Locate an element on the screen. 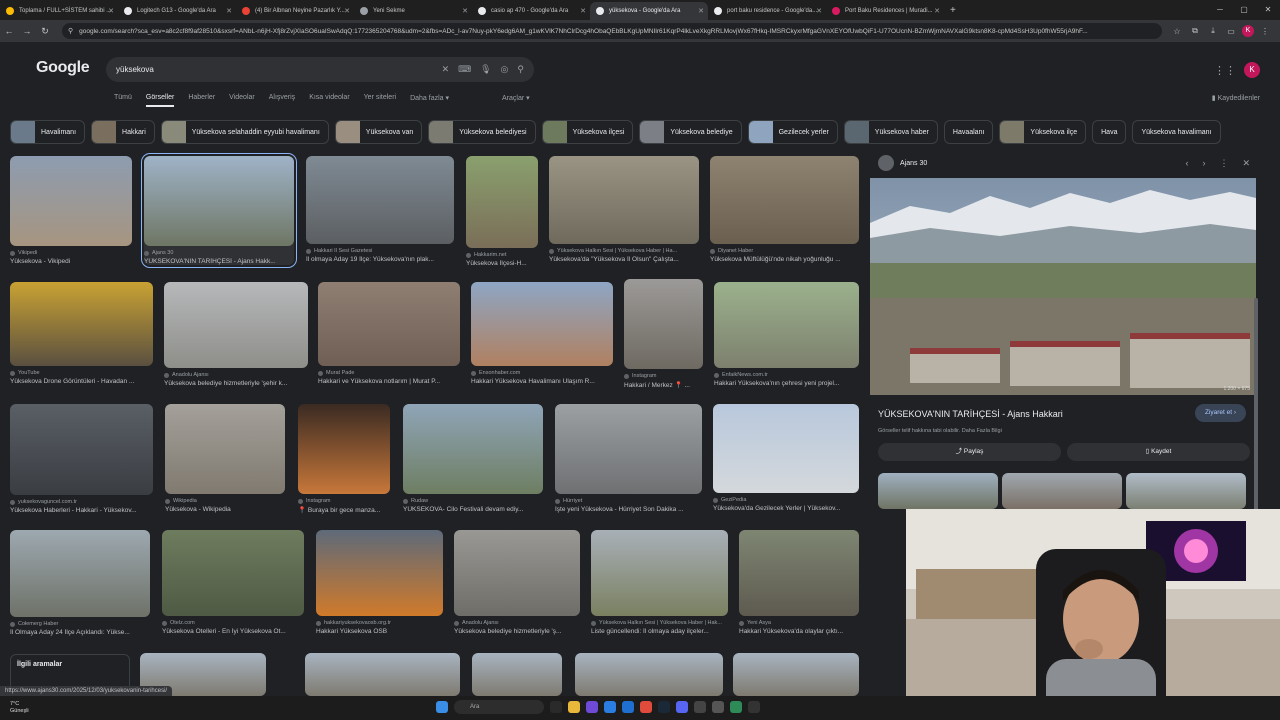 This screenshot has width=1280, height=720. minimize-icon: ─ is located at coordinates (1220, 10).